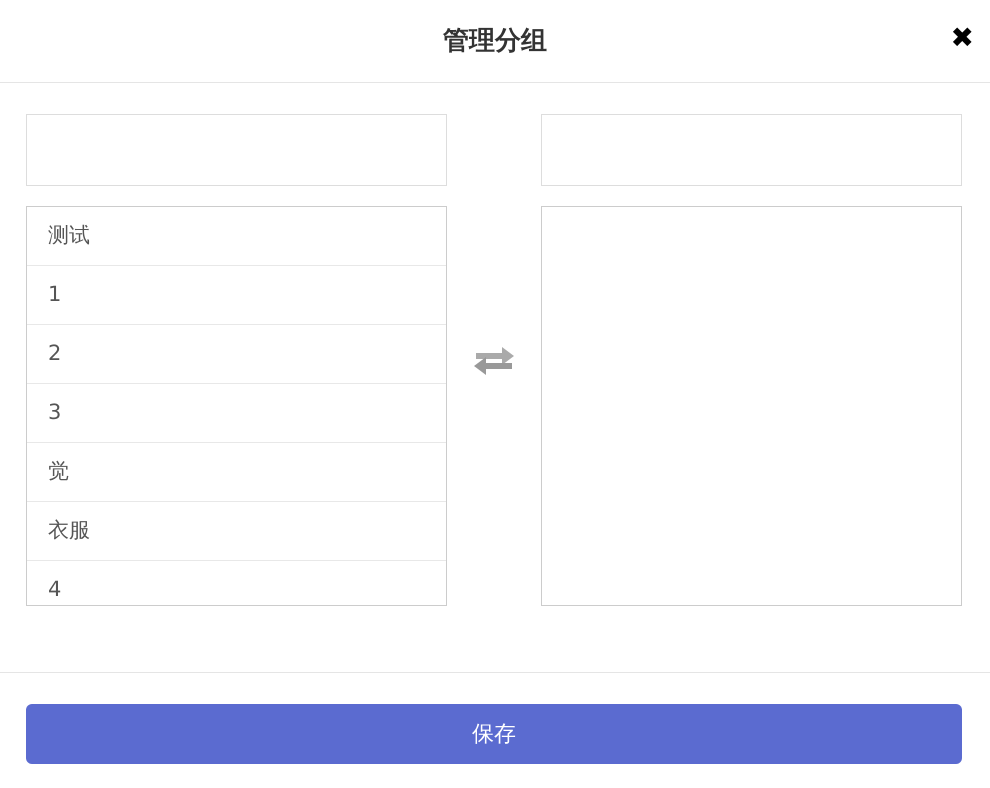 Image resolution: width=990 pixels, height=788 pixels. What do you see at coordinates (236, 413) in the screenshot?
I see `list-item: 3` at bounding box center [236, 413].